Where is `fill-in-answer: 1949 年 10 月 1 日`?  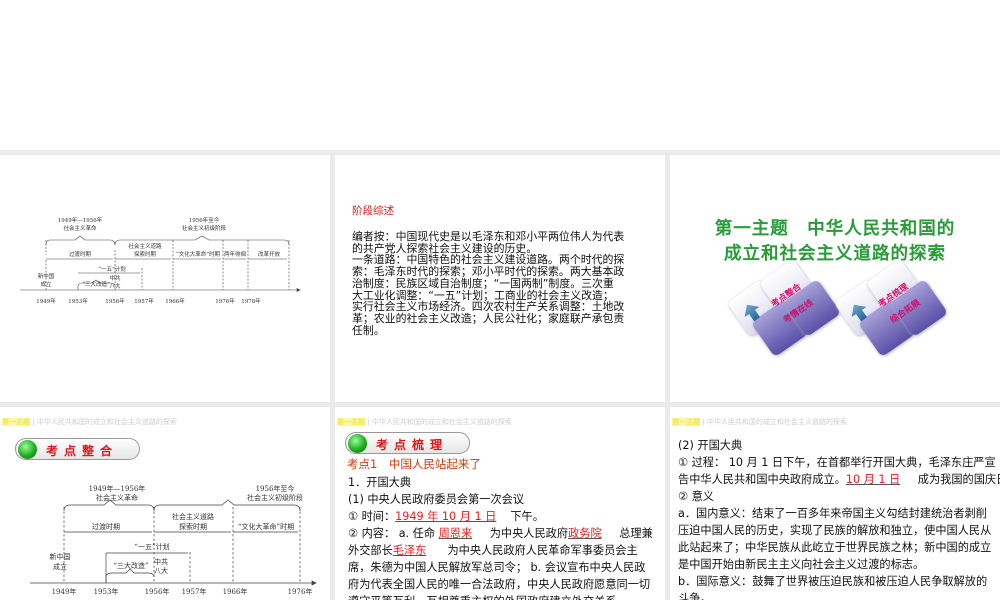 fill-in-answer: 1949 年 10 月 1 日 is located at coordinates (446, 516).